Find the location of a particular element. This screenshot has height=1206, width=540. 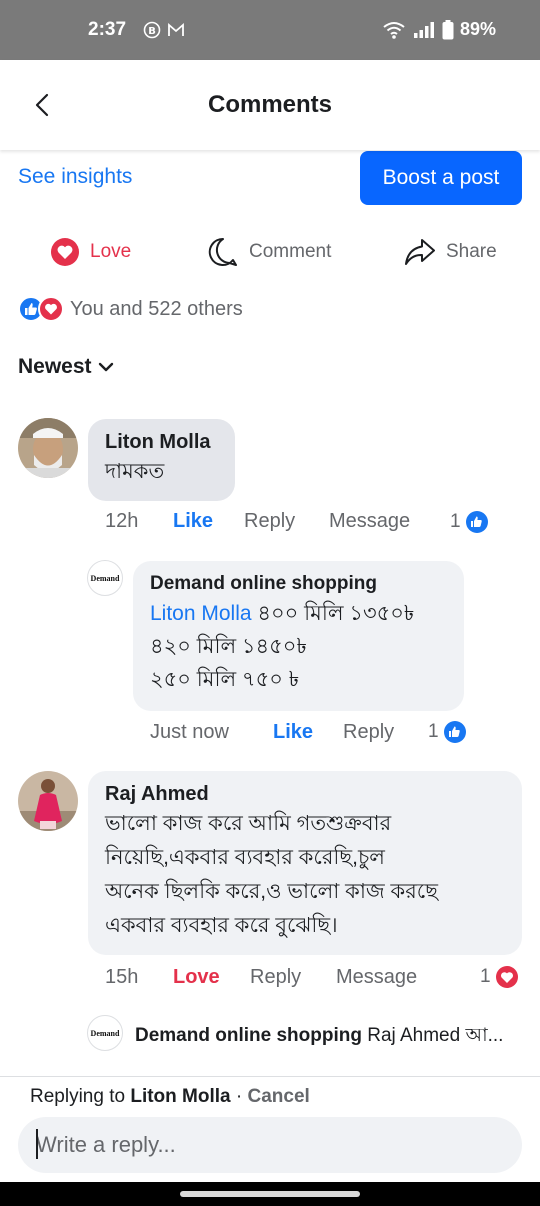

boost-post-button: Boost a post is located at coordinates (441, 178).